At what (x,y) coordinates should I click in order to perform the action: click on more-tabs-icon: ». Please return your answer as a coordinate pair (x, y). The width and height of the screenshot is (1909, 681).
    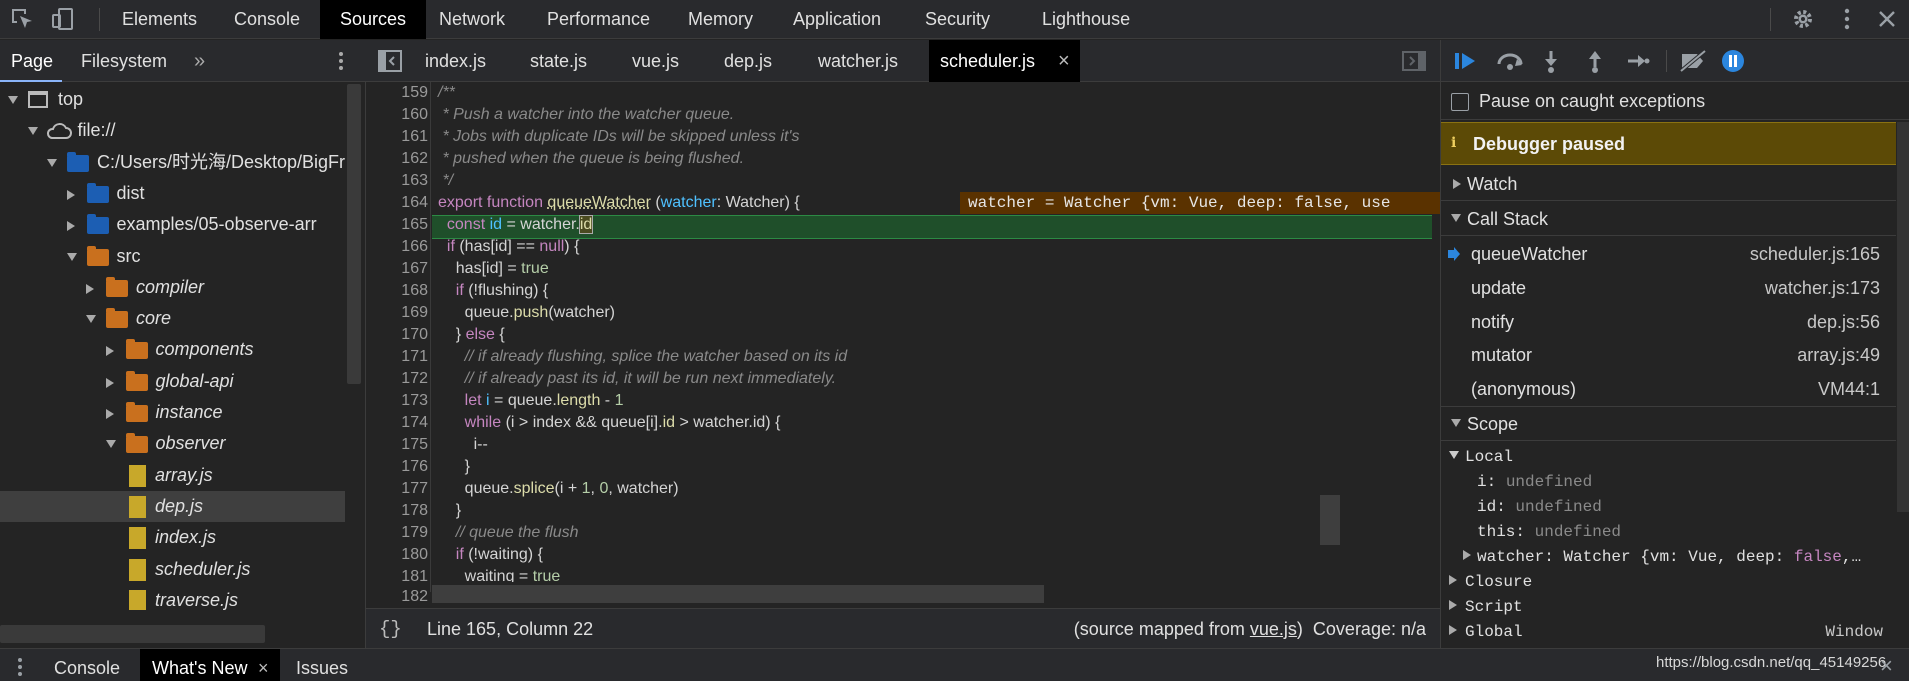
    Looking at the image, I should click on (199, 61).